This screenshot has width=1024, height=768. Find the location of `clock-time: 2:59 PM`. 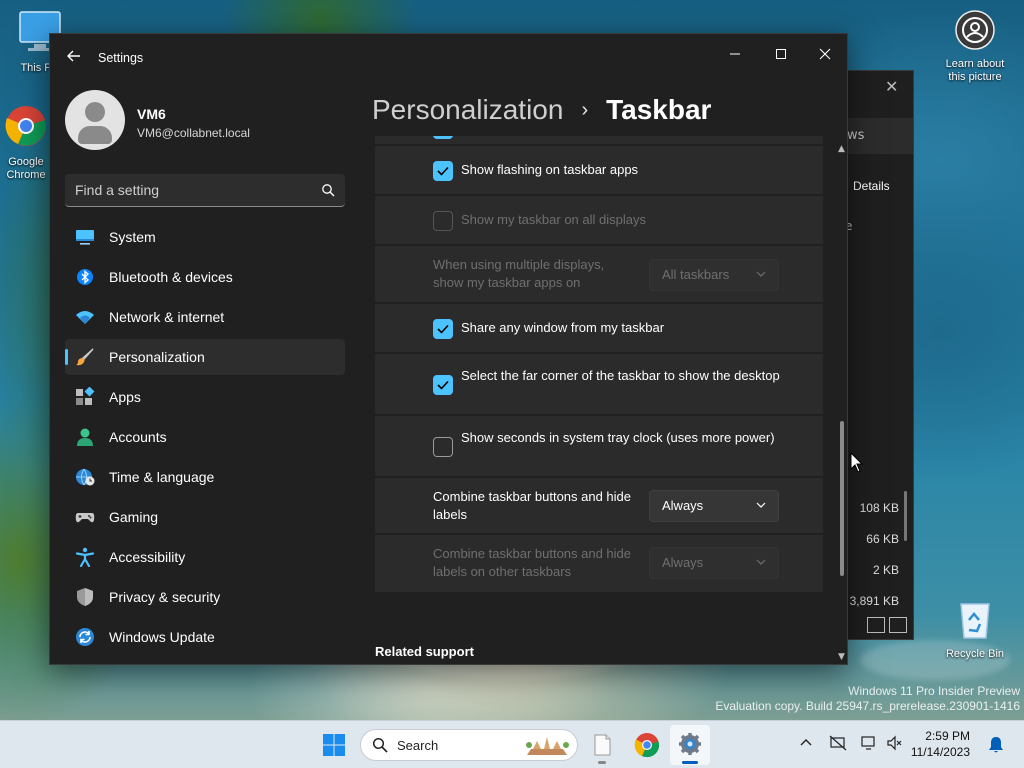

clock-time: 2:59 PM is located at coordinates (947, 736).